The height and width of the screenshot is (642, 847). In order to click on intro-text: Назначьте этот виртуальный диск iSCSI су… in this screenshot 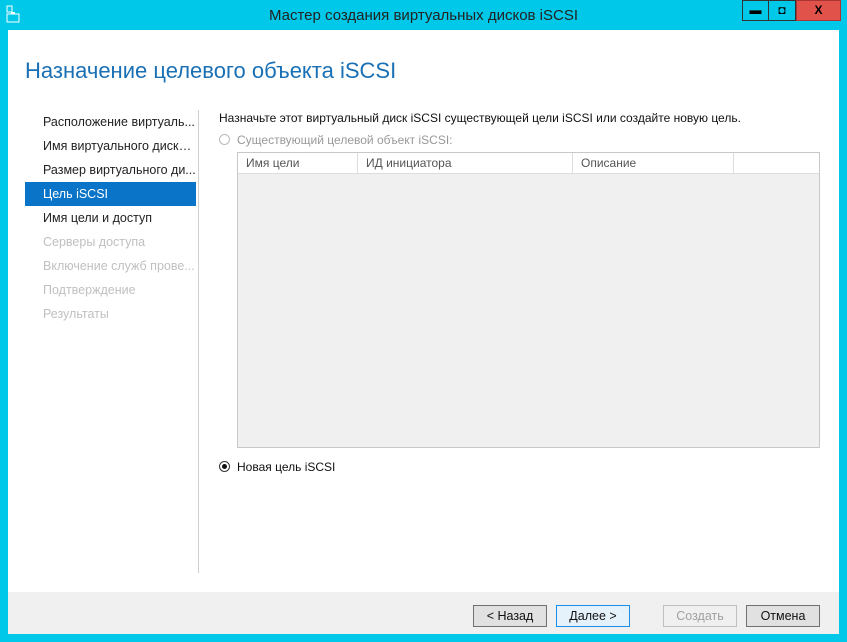, I will do `click(480, 118)`.